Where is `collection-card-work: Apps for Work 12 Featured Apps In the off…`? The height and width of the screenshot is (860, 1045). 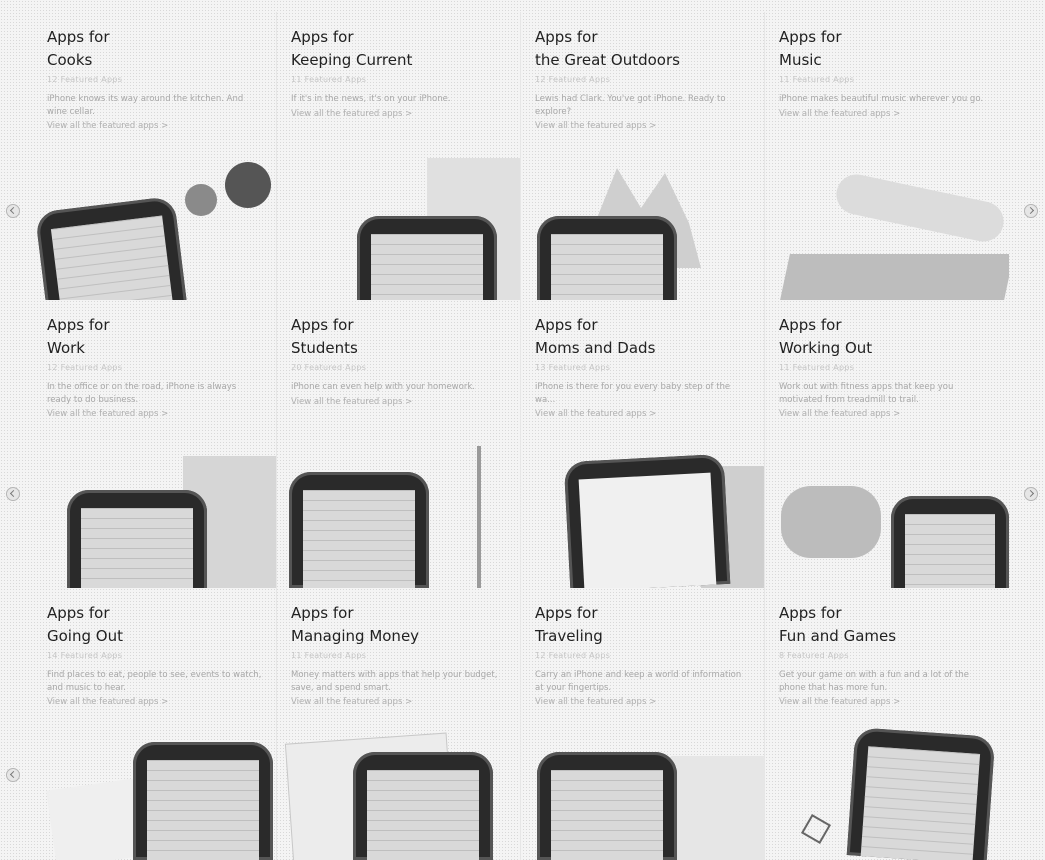 collection-card-work: Apps for Work 12 Featured Apps In the off… is located at coordinates (155, 444).